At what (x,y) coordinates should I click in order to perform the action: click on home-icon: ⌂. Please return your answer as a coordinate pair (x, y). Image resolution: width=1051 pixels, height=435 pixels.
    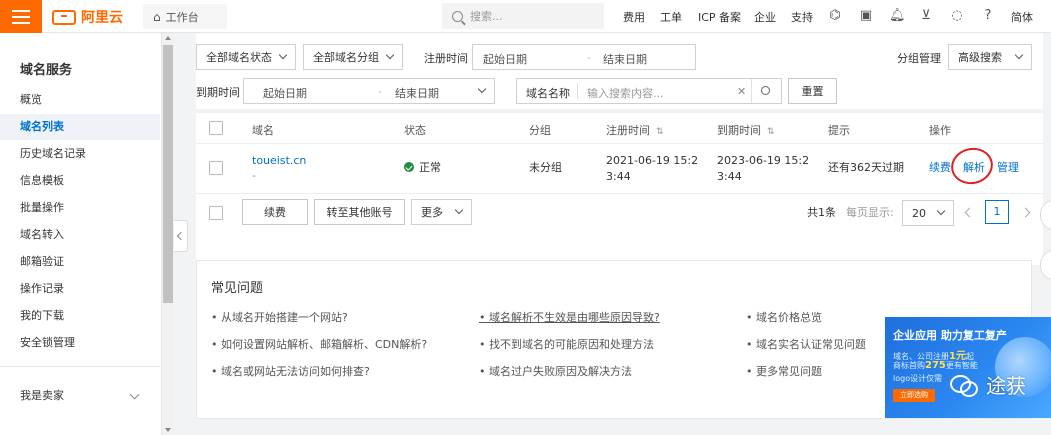
    Looking at the image, I should click on (157, 16).